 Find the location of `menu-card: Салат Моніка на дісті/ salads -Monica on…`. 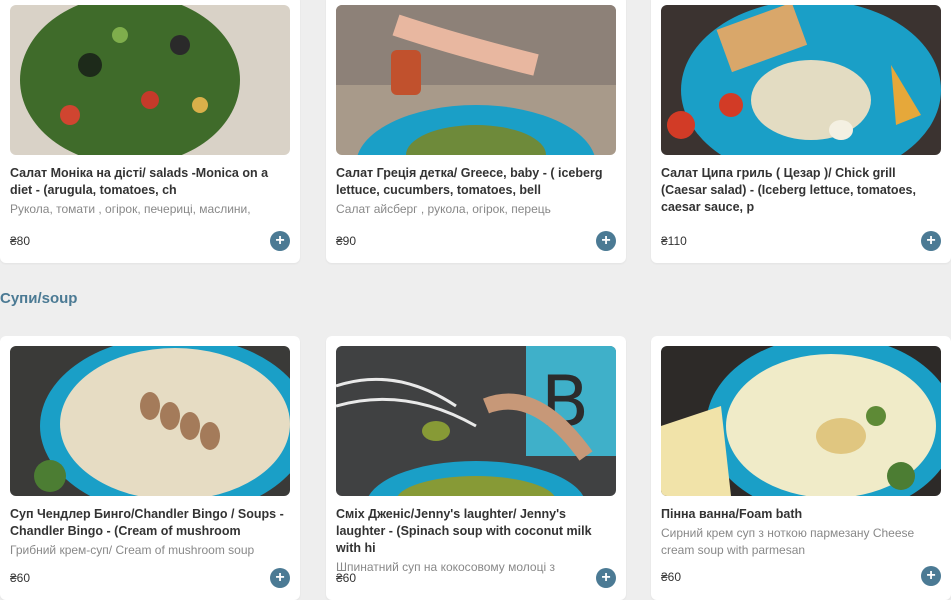

menu-card: Салат Моніка на дісті/ salads -Monica on… is located at coordinates (150, 131).